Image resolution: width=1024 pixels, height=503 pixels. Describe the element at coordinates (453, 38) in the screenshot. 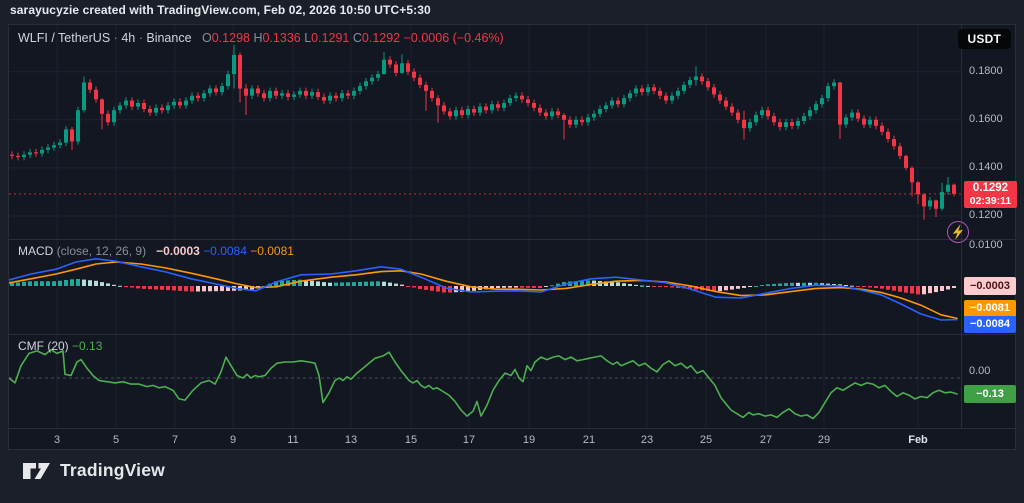

I see `change-value: −0.0006 (−0.46%)` at that location.